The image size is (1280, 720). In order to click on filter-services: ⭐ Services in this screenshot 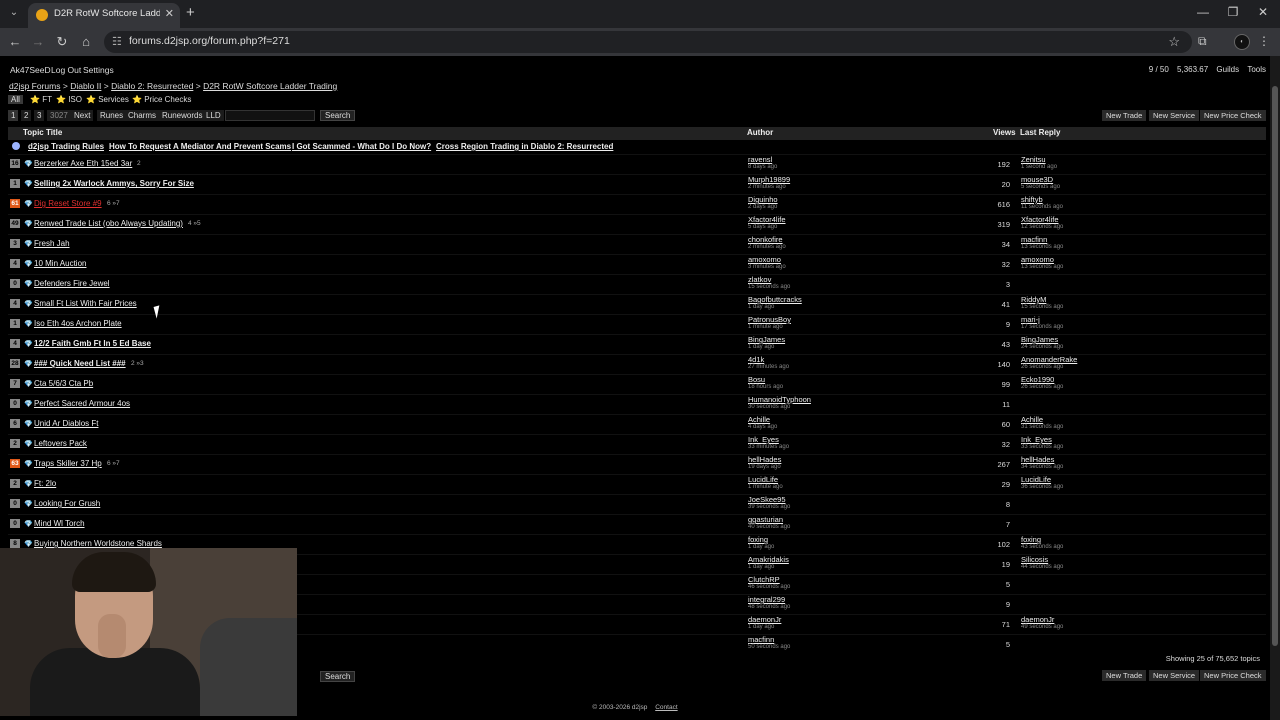, I will do `click(107, 99)`.